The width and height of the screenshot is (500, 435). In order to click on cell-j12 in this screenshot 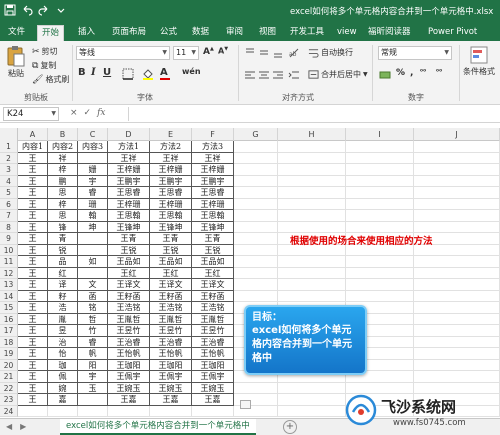, I will do `click(457, 273)`.